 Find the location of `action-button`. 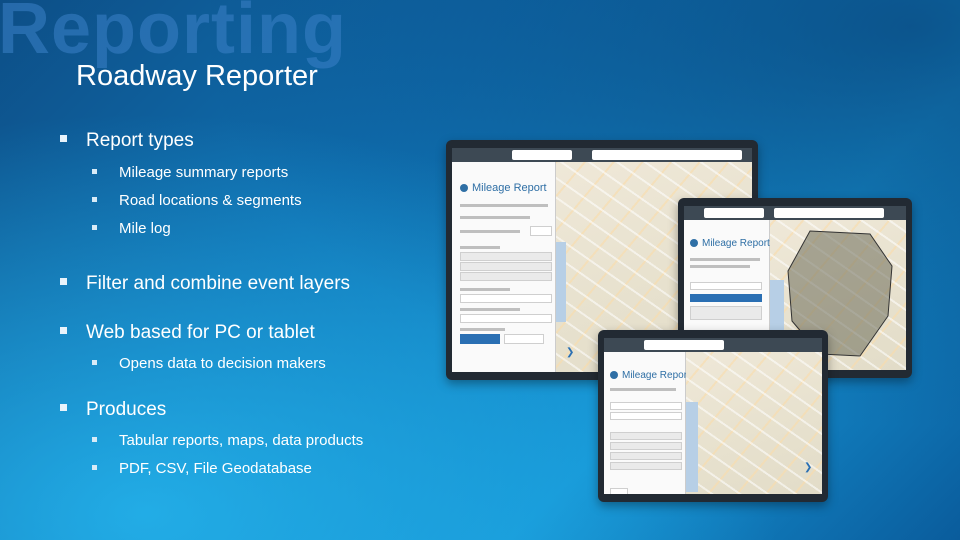

action-button is located at coordinates (726, 298).